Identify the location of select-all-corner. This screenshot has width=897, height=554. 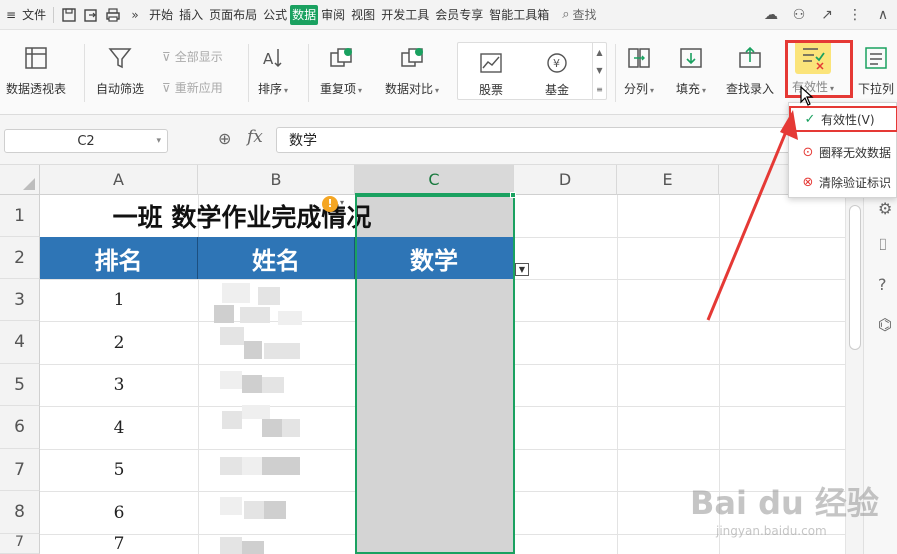
(20, 180).